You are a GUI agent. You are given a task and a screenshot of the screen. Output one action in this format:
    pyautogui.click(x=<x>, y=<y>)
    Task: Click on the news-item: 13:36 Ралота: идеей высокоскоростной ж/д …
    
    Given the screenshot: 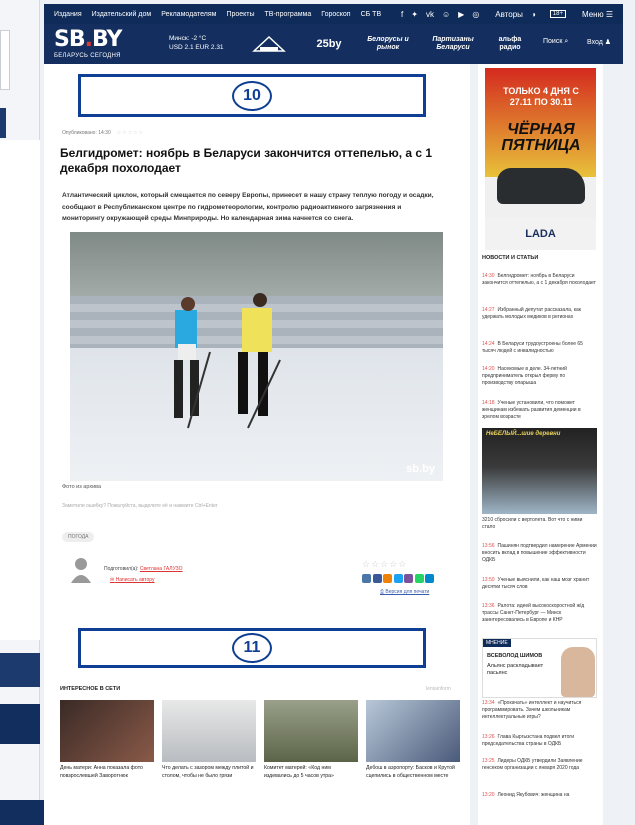 What is the action you would take?
    pyautogui.click(x=539, y=614)
    